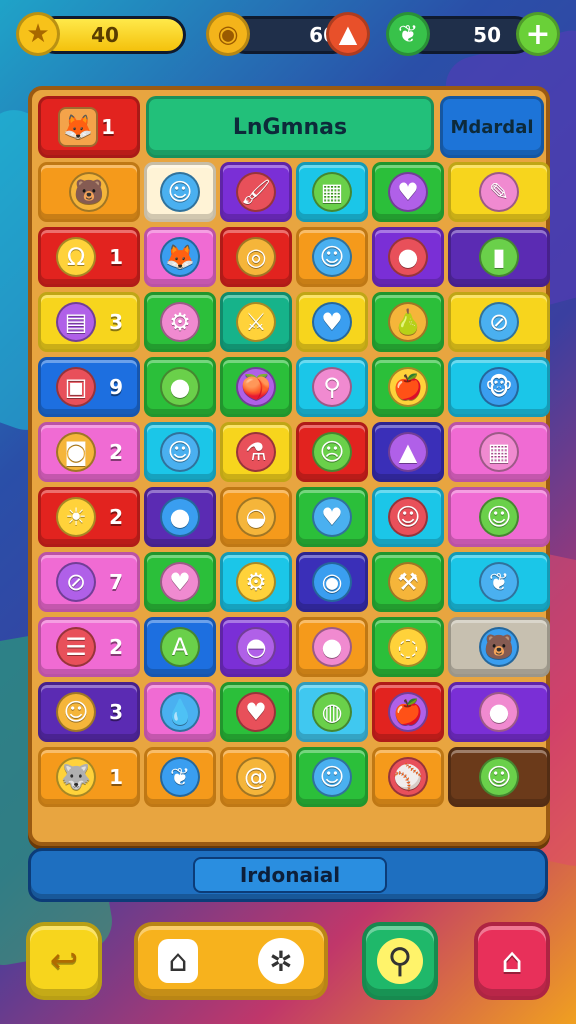 The image size is (576, 1024). I want to click on footer-label-box: Irdonaial, so click(290, 875).